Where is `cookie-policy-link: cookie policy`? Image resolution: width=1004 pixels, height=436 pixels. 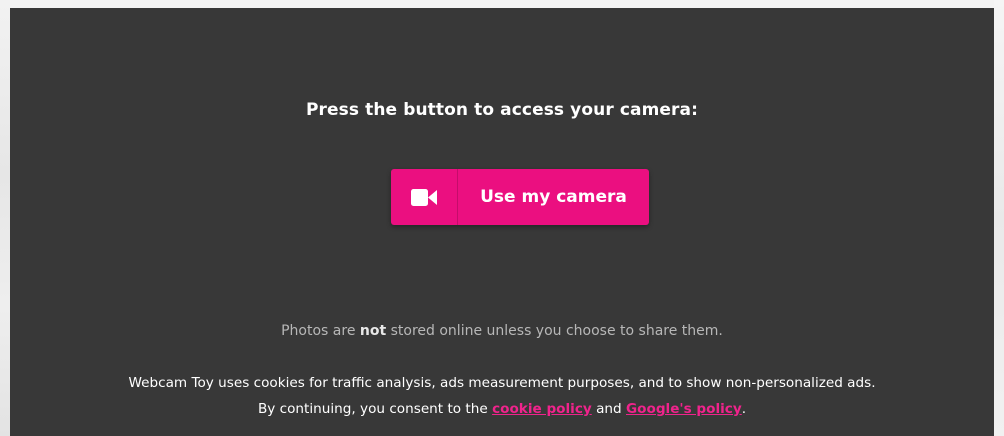
cookie-policy-link: cookie policy is located at coordinates (542, 409).